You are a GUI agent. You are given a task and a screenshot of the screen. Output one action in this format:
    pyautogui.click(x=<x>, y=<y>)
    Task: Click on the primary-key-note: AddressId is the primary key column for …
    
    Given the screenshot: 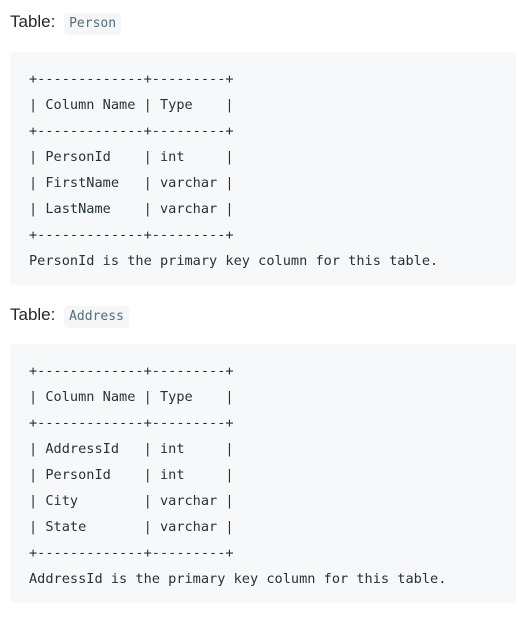 What is the action you would take?
    pyautogui.click(x=238, y=579)
    